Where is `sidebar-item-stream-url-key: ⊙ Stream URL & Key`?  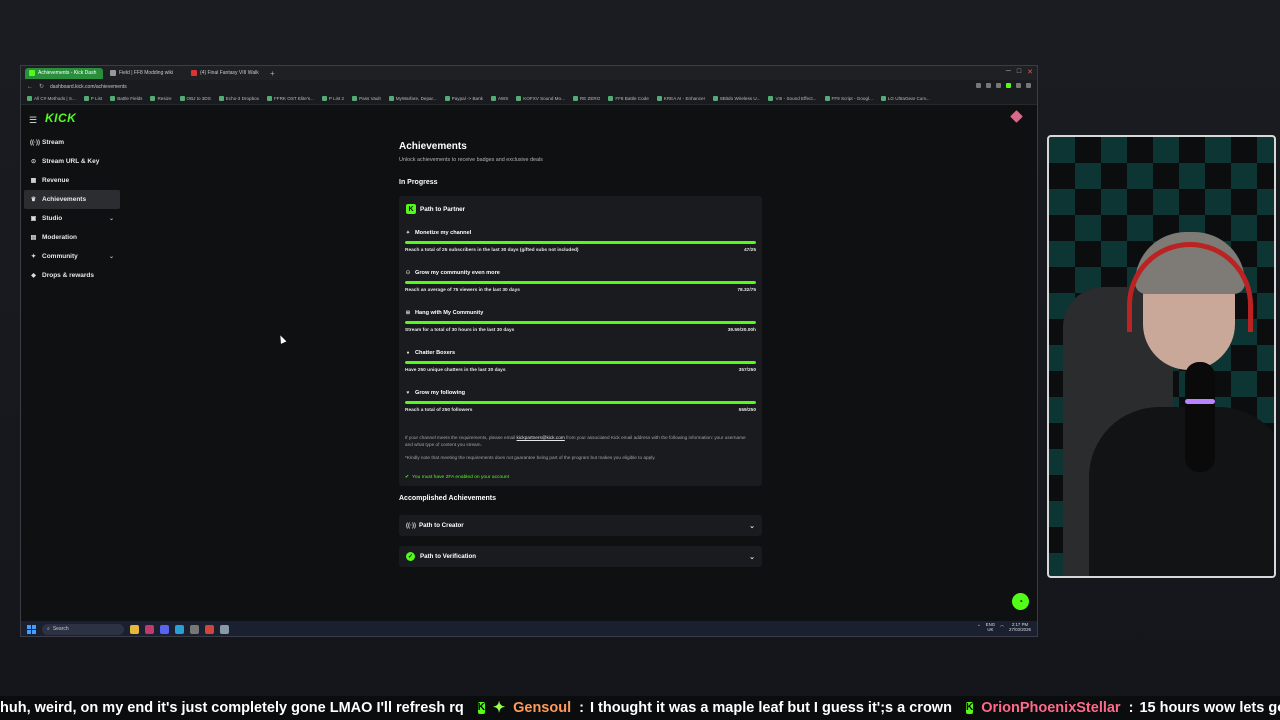 sidebar-item-stream-url-key: ⊙ Stream URL & Key is located at coordinates (72, 161).